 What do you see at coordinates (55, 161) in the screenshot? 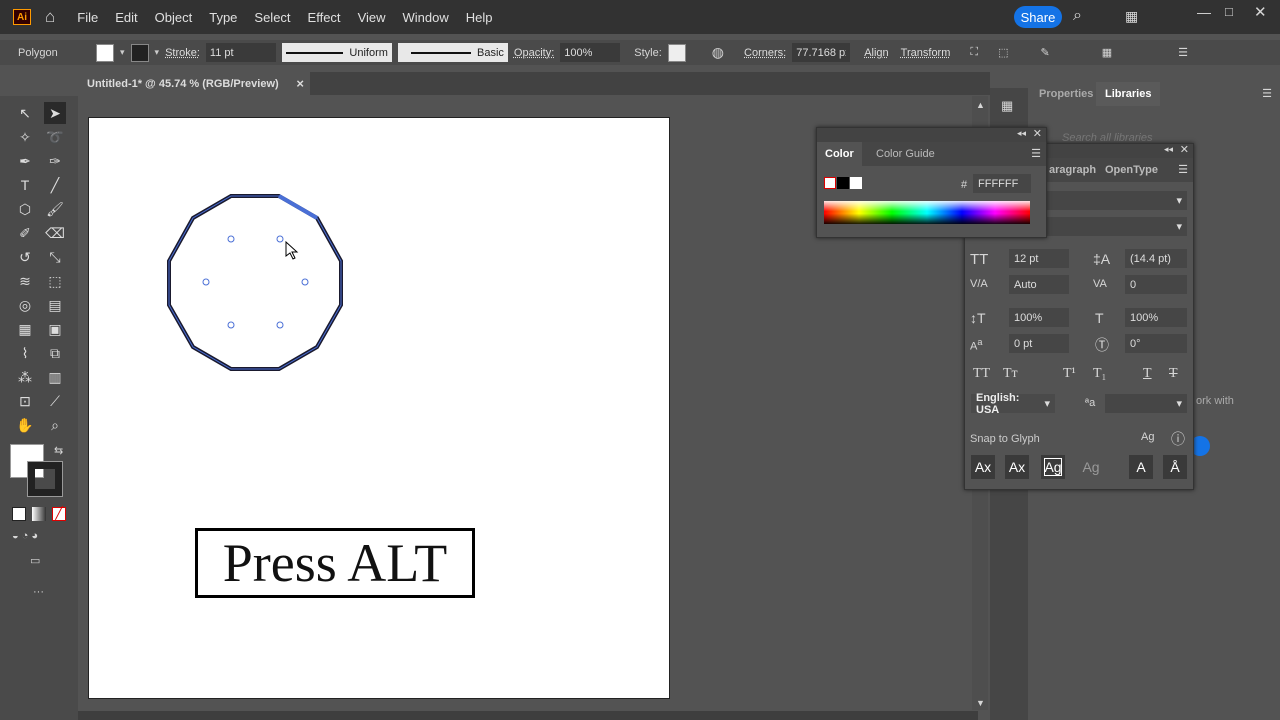
I see `curvature-icon: ✑` at bounding box center [55, 161].